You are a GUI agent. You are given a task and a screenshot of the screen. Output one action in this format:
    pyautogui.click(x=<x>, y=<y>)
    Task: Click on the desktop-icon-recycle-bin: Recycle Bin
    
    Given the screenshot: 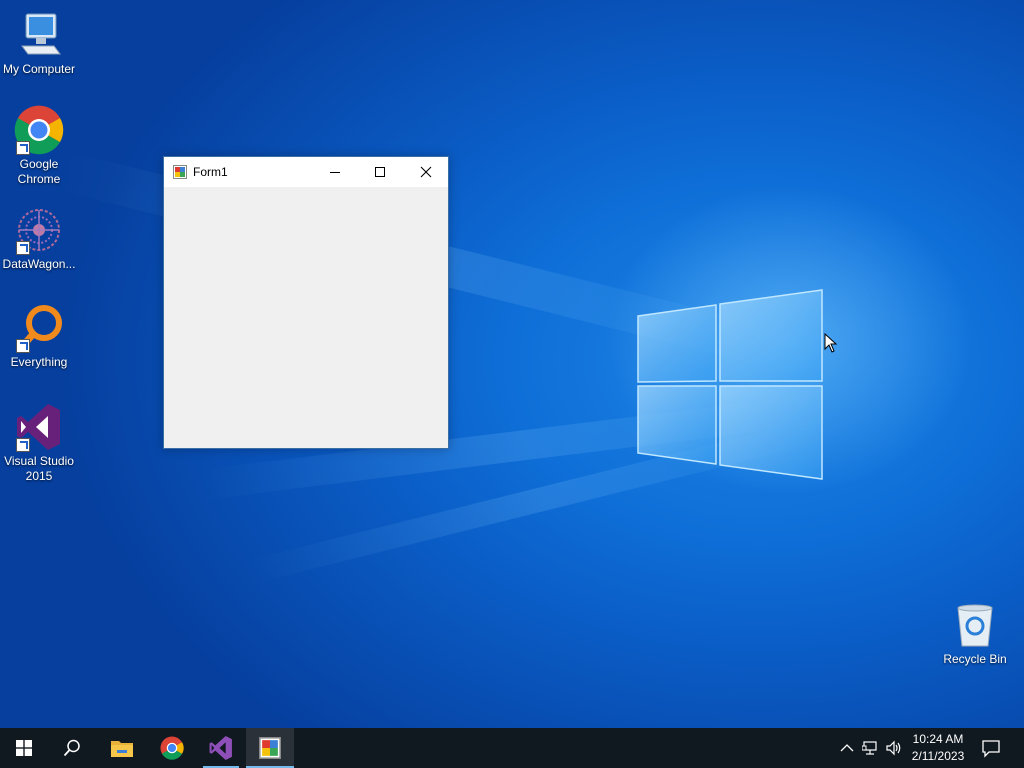 What is the action you would take?
    pyautogui.click(x=975, y=633)
    